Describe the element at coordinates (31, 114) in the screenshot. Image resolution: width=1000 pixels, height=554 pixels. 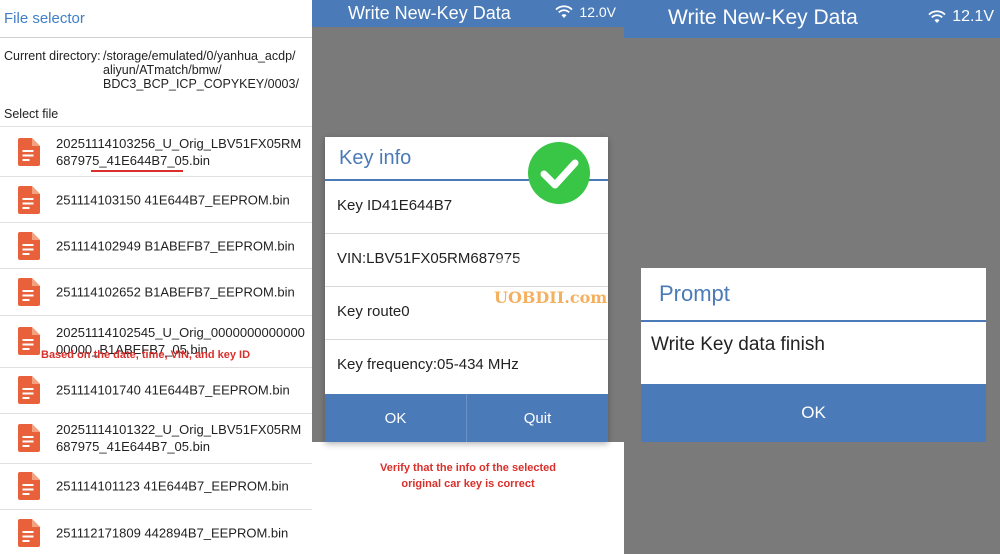
I see `select-file-label: Select file` at that location.